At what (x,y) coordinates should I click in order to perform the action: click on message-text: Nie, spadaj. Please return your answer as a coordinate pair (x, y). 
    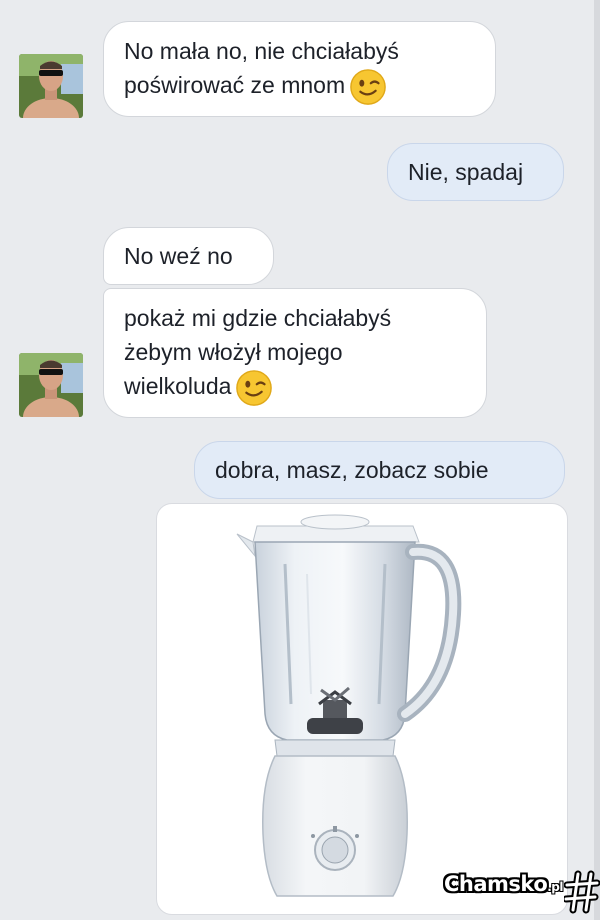
    Looking at the image, I should click on (466, 172).